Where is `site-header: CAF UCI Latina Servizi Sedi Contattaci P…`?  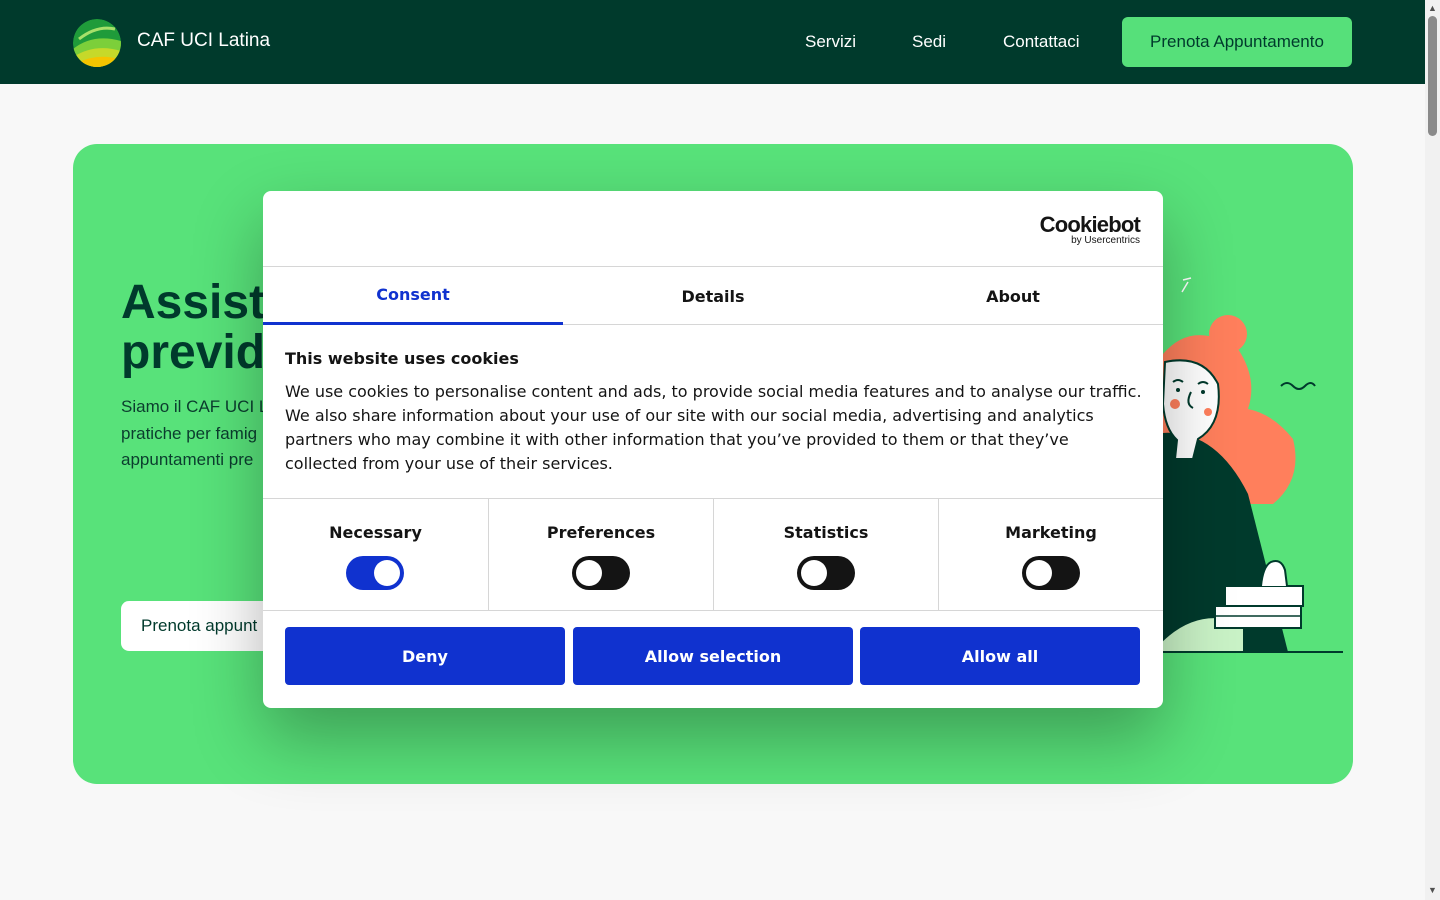
site-header: CAF UCI Latina Servizi Sedi Contattaci P… is located at coordinates (712, 42).